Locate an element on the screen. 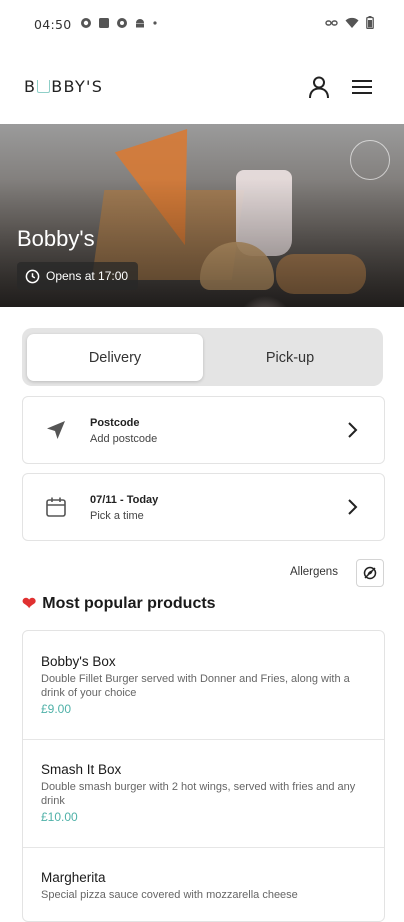  status-bar: 04:50 is located at coordinates (202, 25).